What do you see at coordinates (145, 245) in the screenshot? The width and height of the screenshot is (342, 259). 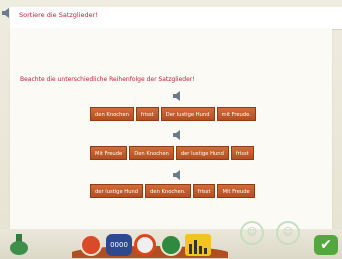 I see `gauge-icon` at bounding box center [145, 245].